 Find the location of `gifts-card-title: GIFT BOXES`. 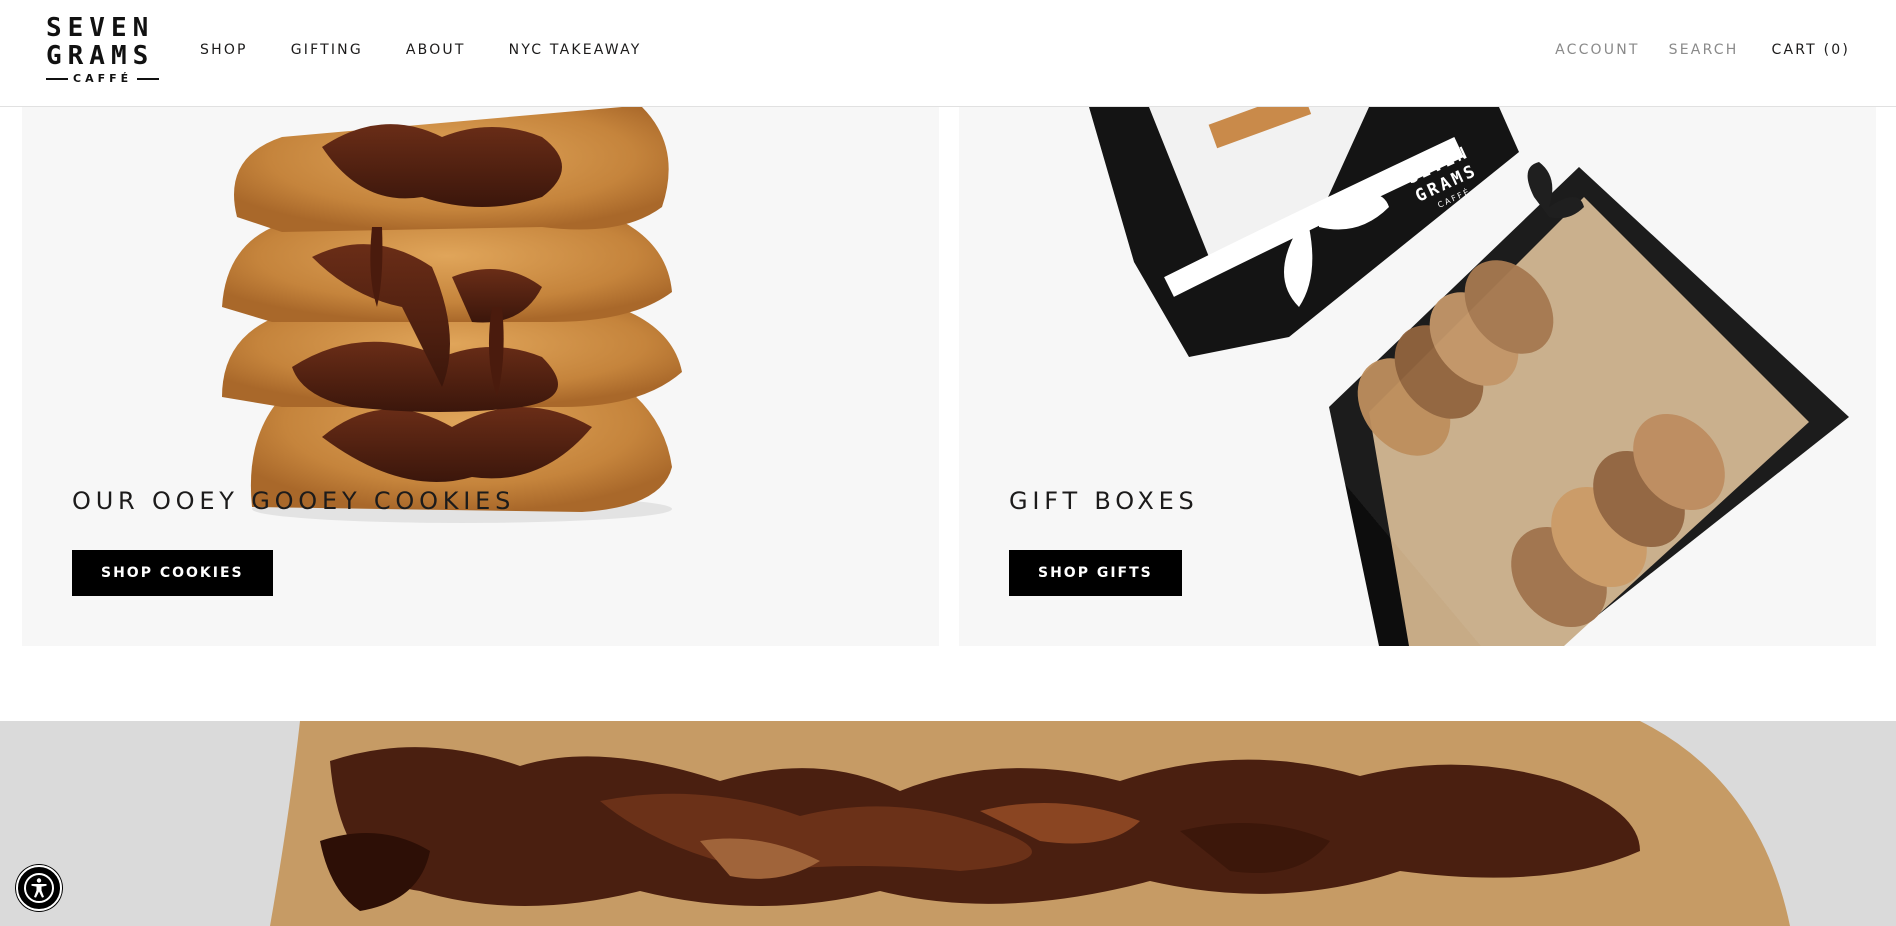

gifts-card-title: GIFT BOXES is located at coordinates (1104, 501).